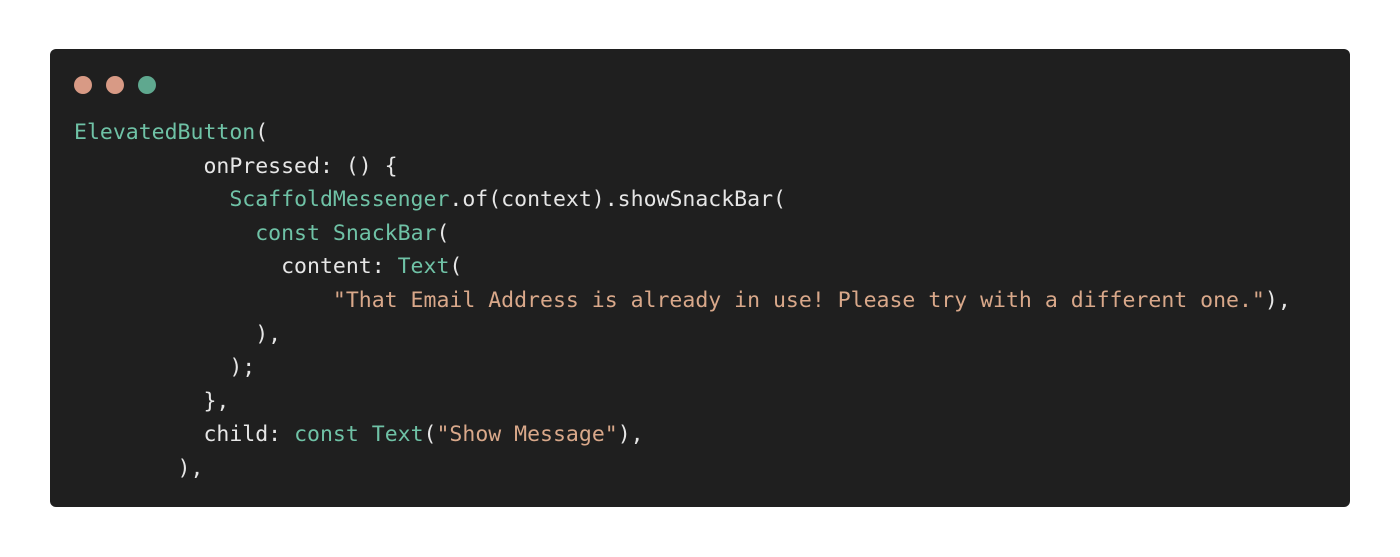 The width and height of the screenshot is (1400, 557). I want to click on code-line: const SnackBar(, so click(682, 234).